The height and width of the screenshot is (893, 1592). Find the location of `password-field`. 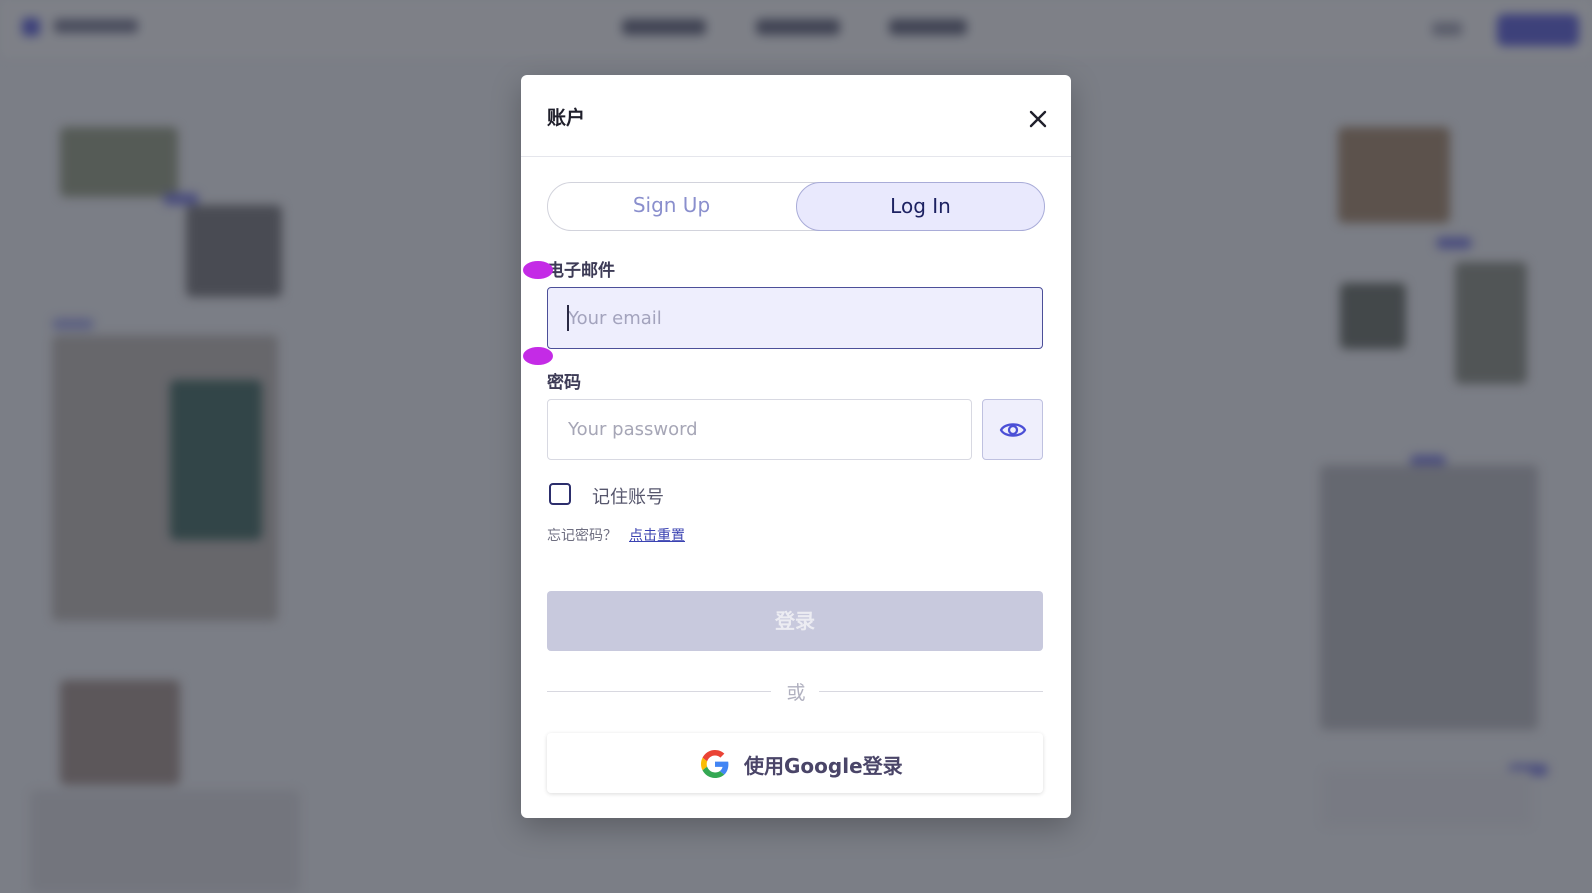

password-field is located at coordinates (759, 429).